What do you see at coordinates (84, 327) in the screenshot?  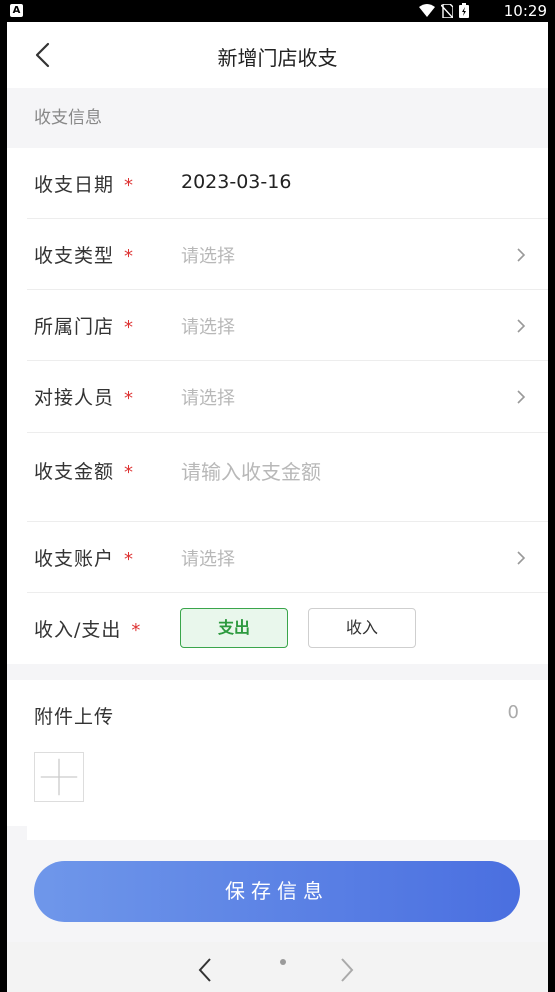 I see `store-label: 所属门店 *` at bounding box center [84, 327].